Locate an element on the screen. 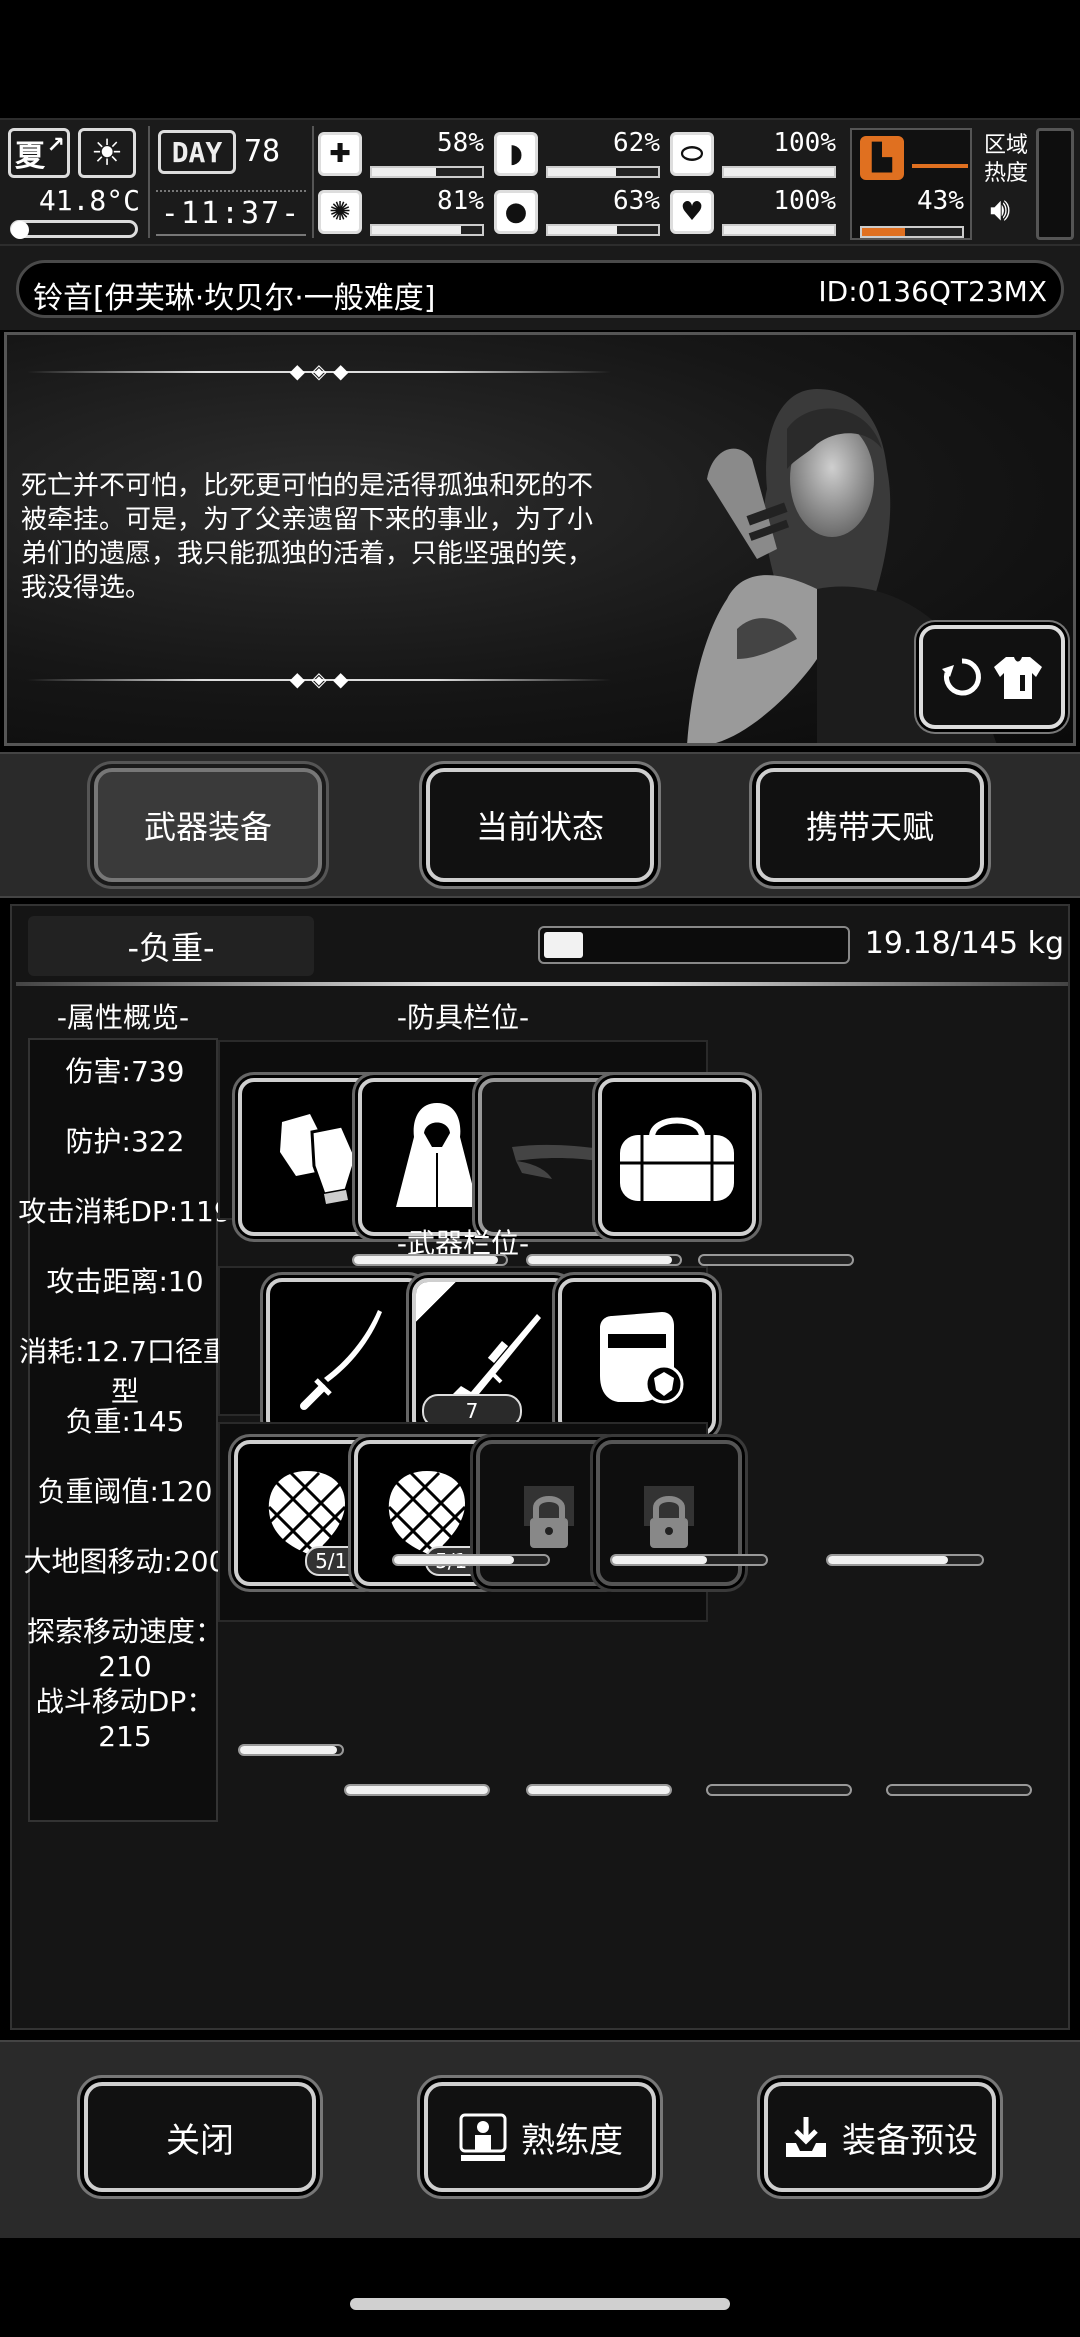 Image resolution: width=1080 pixels, height=2337 pixels. tab-bar: 武器装备 当前状态 携带天赋 is located at coordinates (540, 825).